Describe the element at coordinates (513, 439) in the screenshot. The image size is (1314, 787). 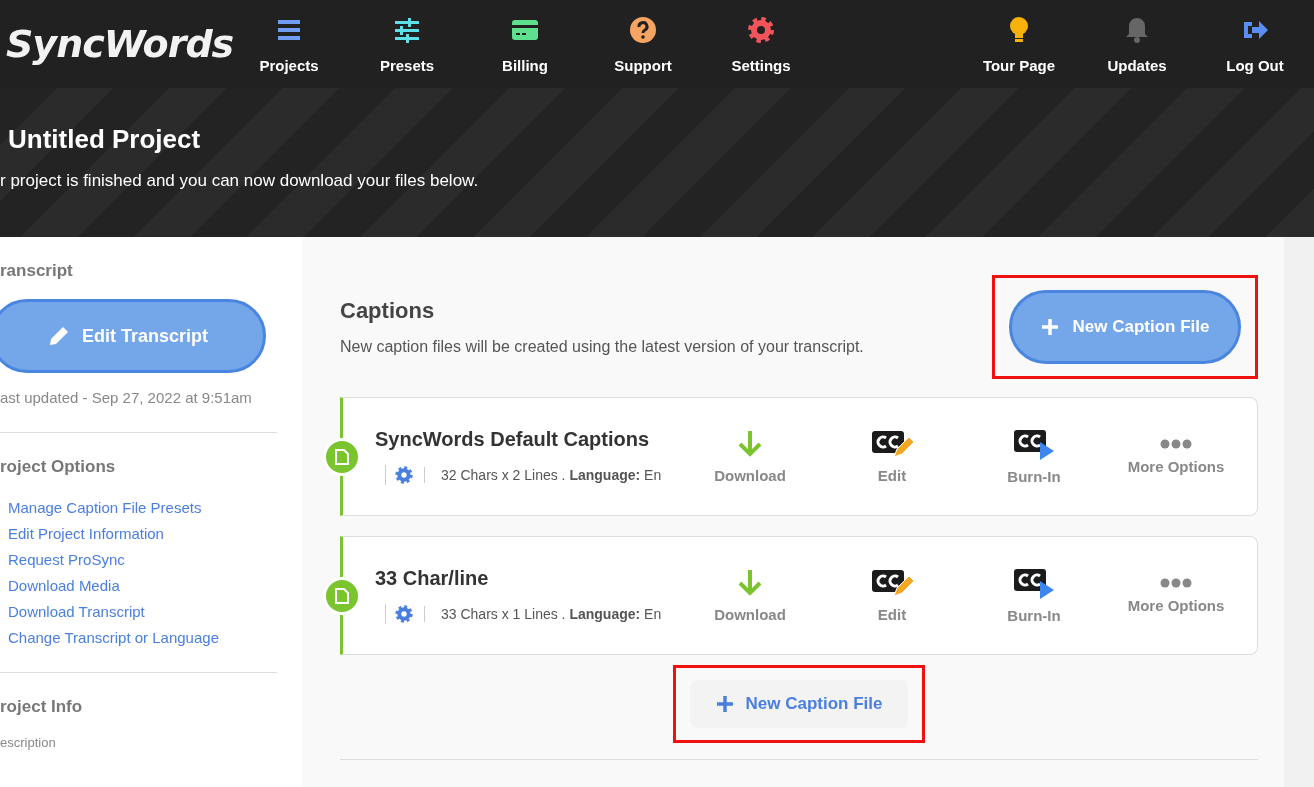
I see `caption-file-name: SyncWords Default Captions` at that location.